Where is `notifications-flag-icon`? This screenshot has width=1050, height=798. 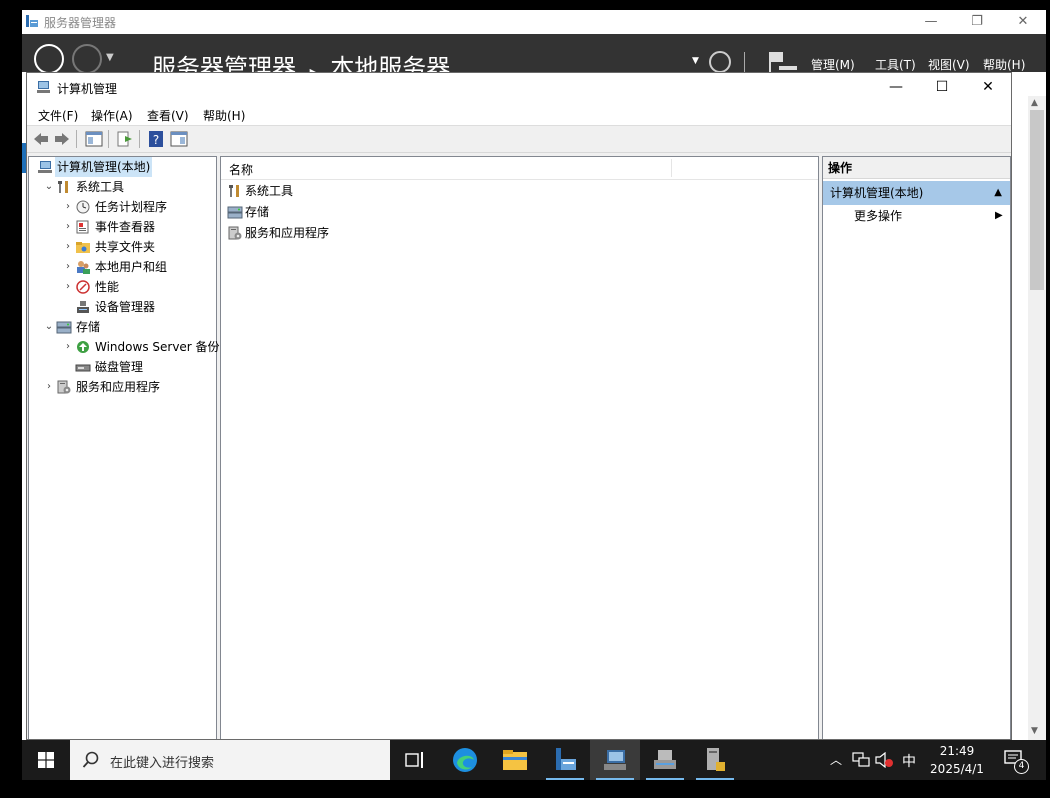 notifications-flag-icon is located at coordinates (782, 61).